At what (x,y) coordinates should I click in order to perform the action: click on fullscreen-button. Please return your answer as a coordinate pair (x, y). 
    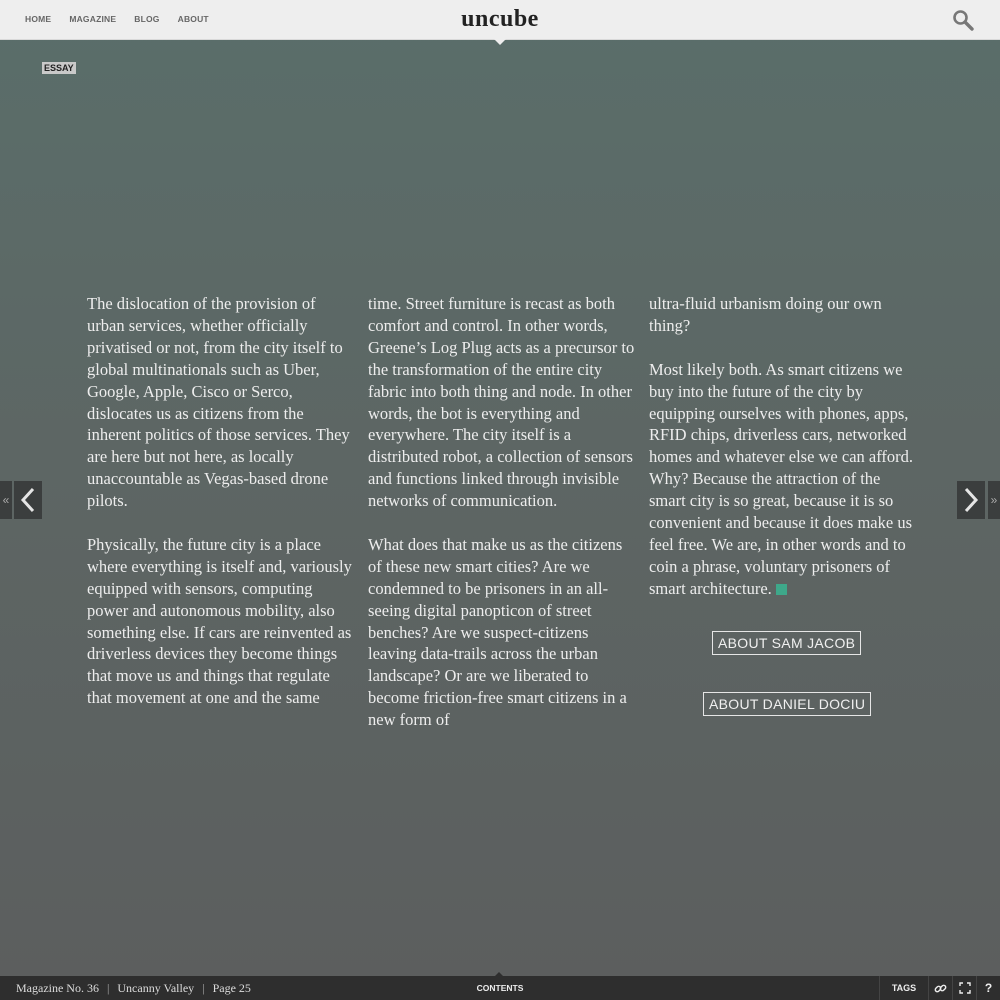
    Looking at the image, I should click on (964, 988).